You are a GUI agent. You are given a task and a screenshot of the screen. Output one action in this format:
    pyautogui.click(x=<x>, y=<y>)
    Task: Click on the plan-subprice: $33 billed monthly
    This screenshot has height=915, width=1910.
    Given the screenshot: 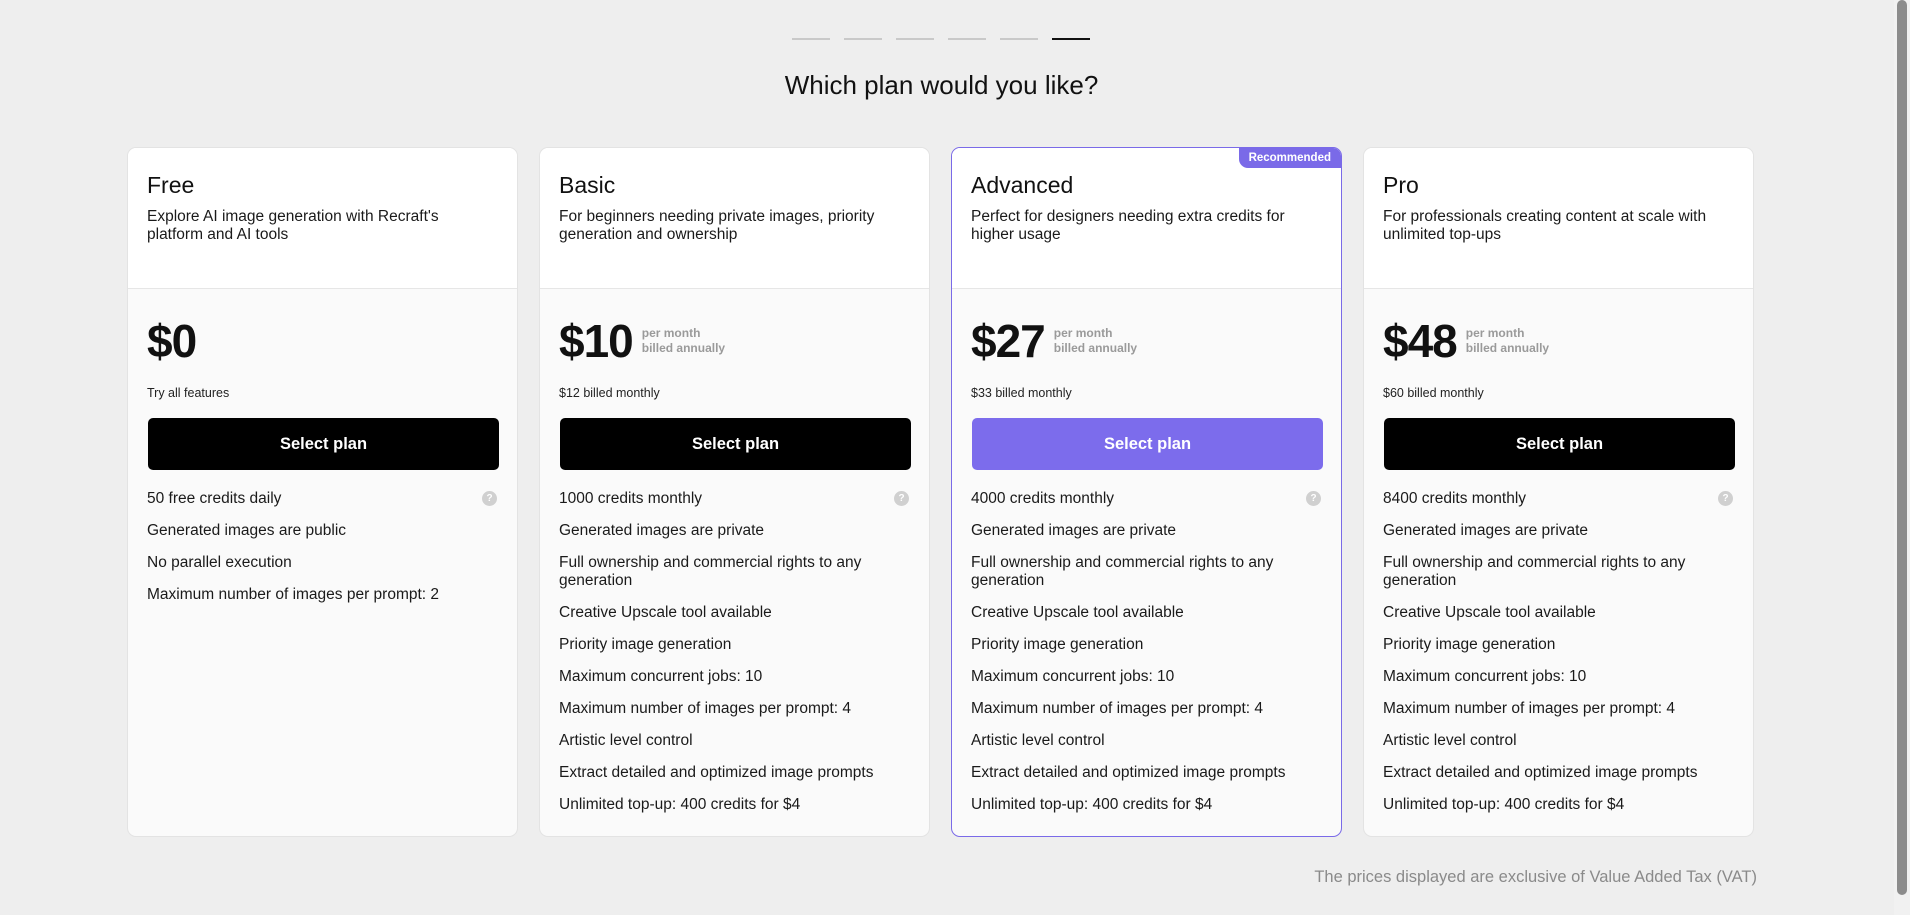 What is the action you would take?
    pyautogui.click(x=1021, y=393)
    